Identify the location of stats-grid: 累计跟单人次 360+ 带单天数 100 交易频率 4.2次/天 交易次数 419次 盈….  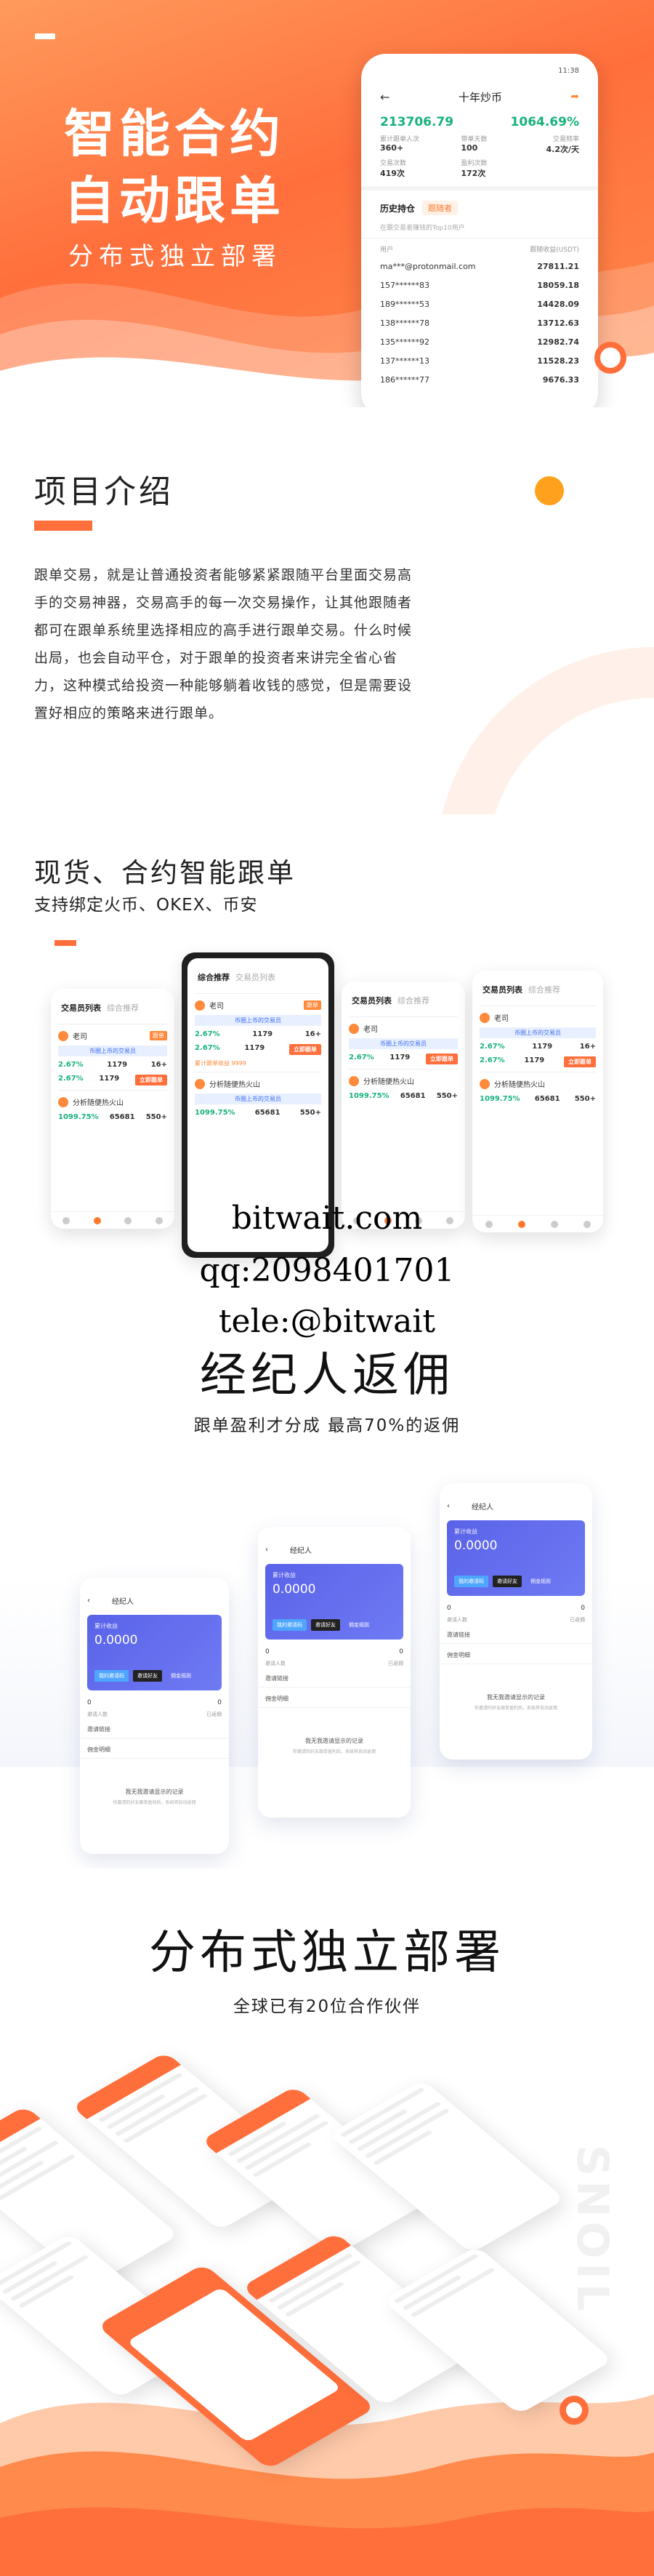
(479, 154).